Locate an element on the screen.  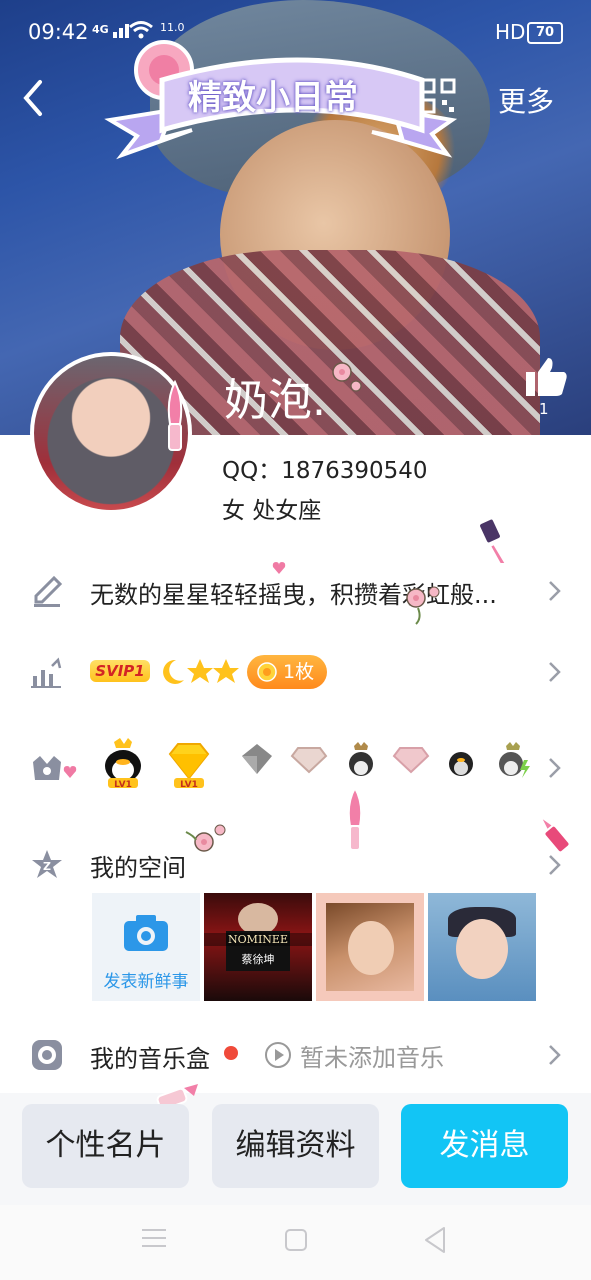
svip-badge: SVIP1 is located at coordinates (120, 671).